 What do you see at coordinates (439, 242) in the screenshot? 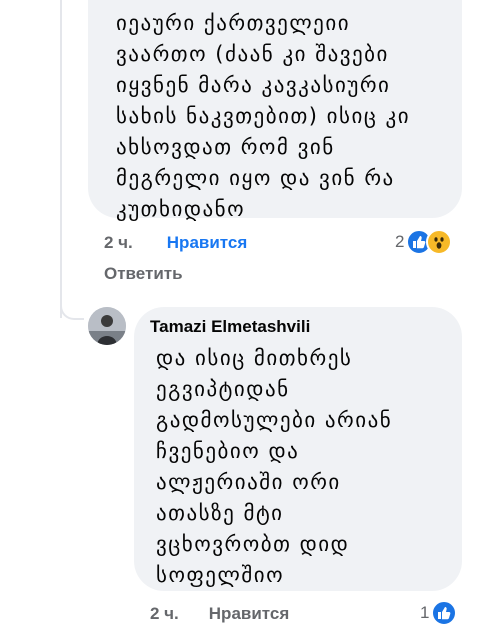
I see `wow-icon` at bounding box center [439, 242].